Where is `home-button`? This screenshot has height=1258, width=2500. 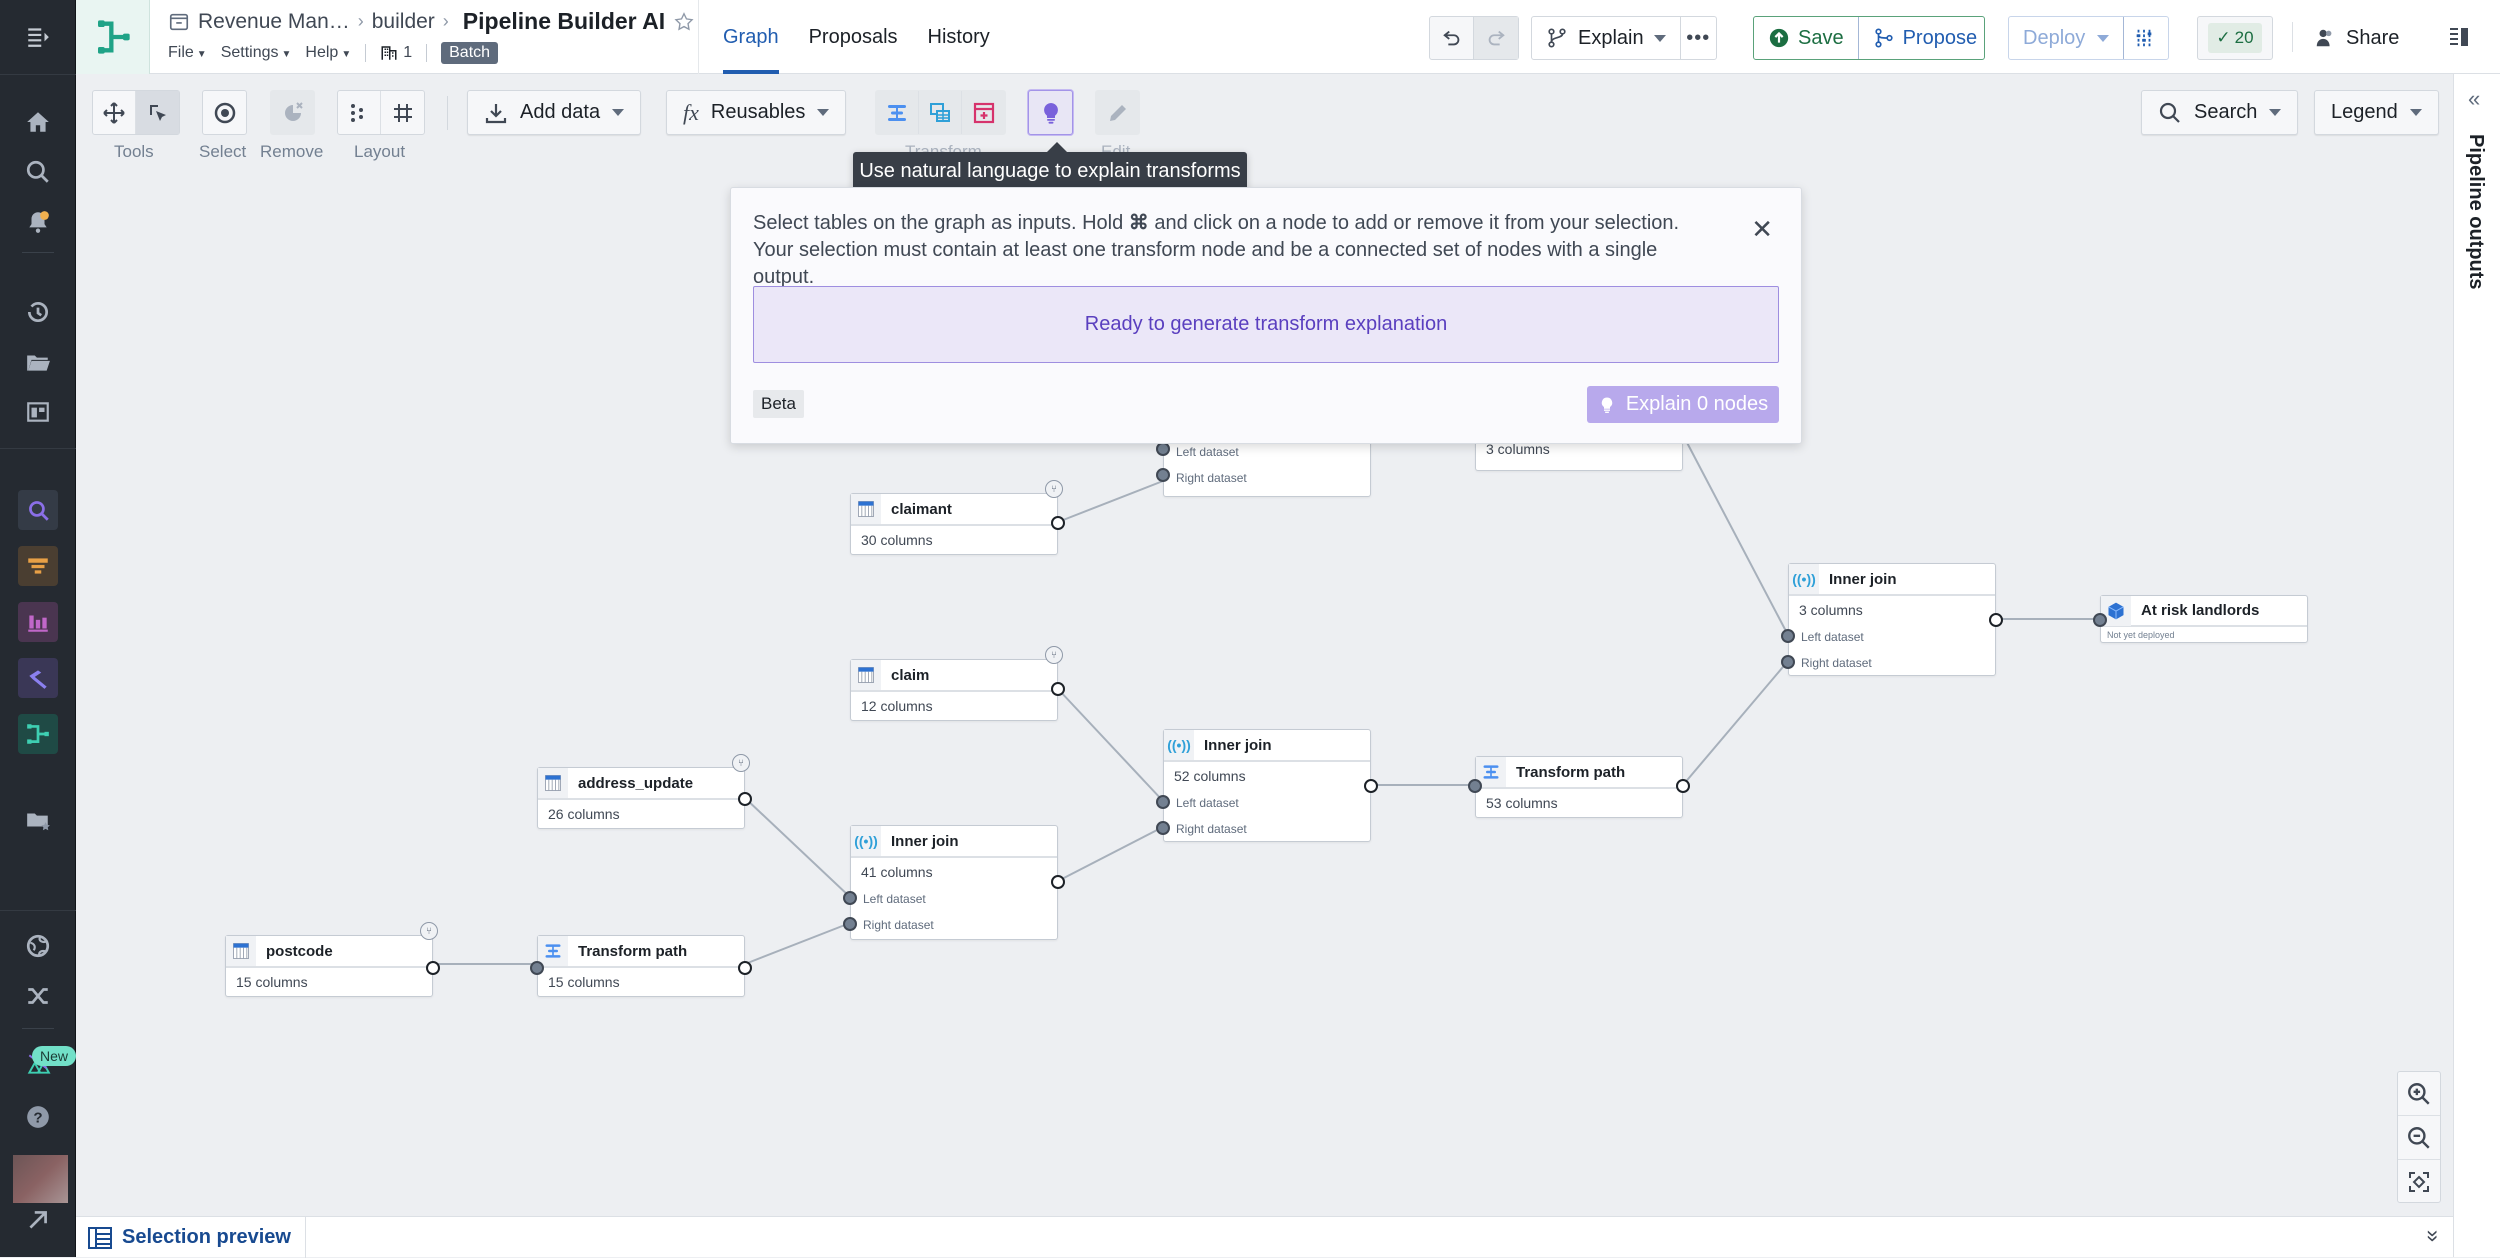 home-button is located at coordinates (38, 122).